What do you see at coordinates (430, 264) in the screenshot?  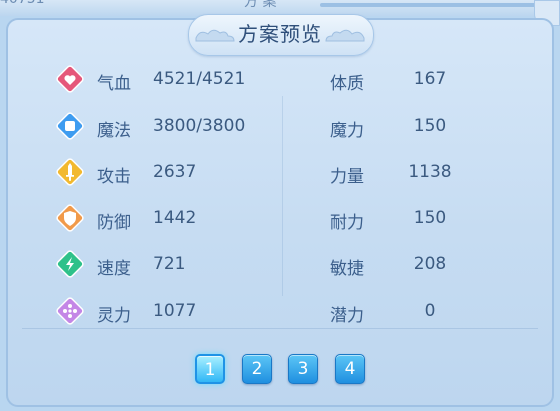 I see `attr-value: 208` at bounding box center [430, 264].